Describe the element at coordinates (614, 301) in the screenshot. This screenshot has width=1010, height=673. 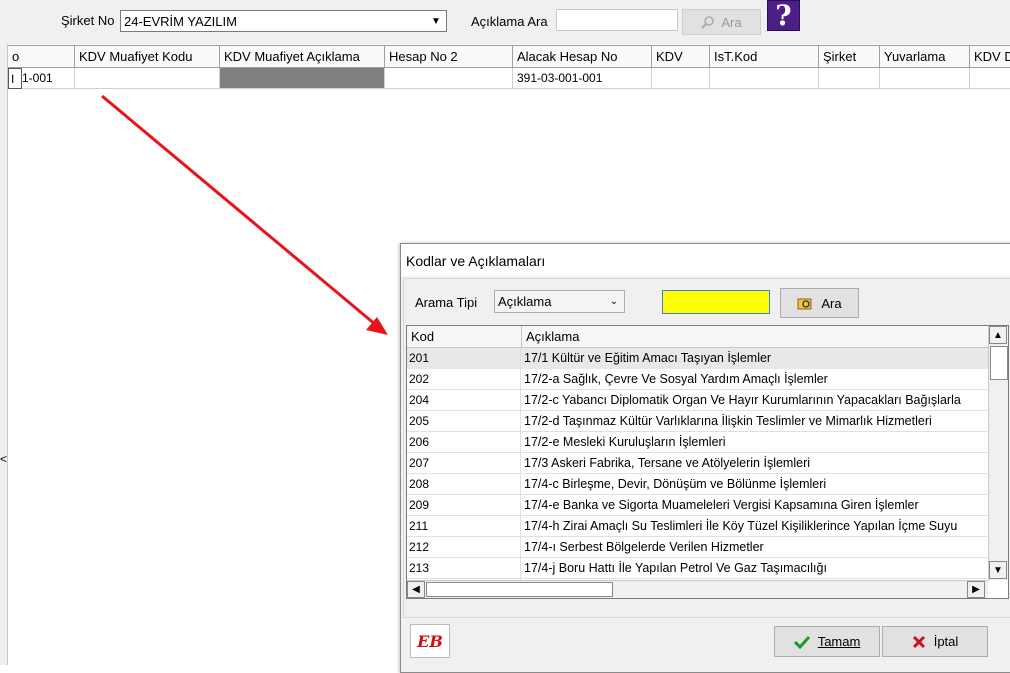
I see `chevron-down-icon: ⌄` at that location.